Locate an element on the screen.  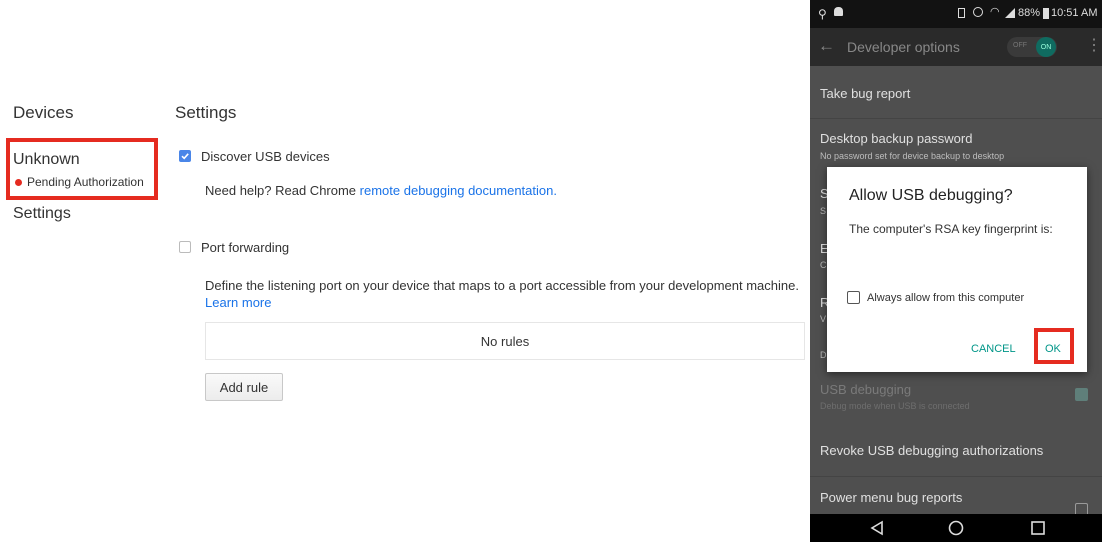
remote-debugging-docs-link: remote debugging documentation. is located at coordinates (458, 190).